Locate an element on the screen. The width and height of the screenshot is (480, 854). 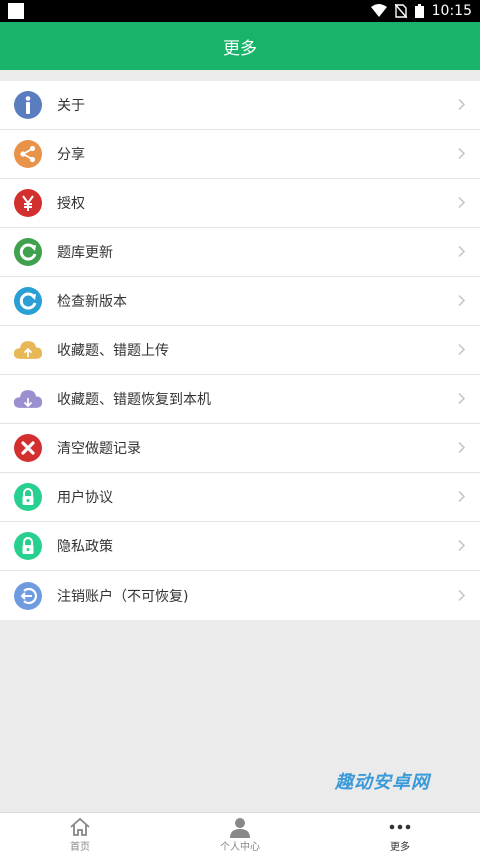
wifi-icon is located at coordinates (378, 10).